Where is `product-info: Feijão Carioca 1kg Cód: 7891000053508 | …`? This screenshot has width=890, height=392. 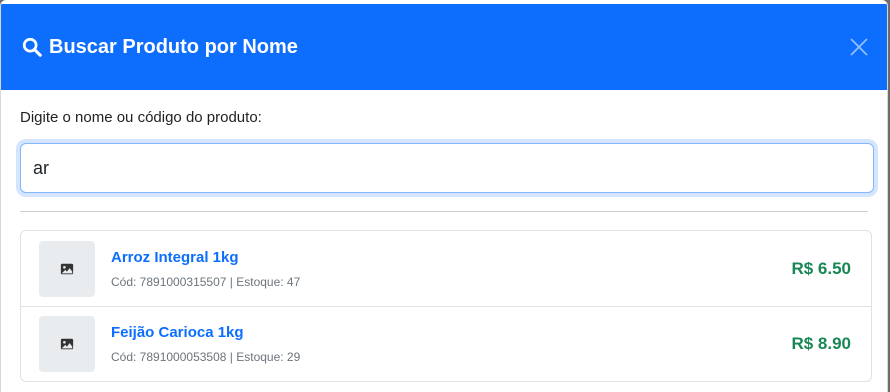
product-info: Feijão Carioca 1kg Cód: 7891000053508 | … is located at coordinates (451, 344).